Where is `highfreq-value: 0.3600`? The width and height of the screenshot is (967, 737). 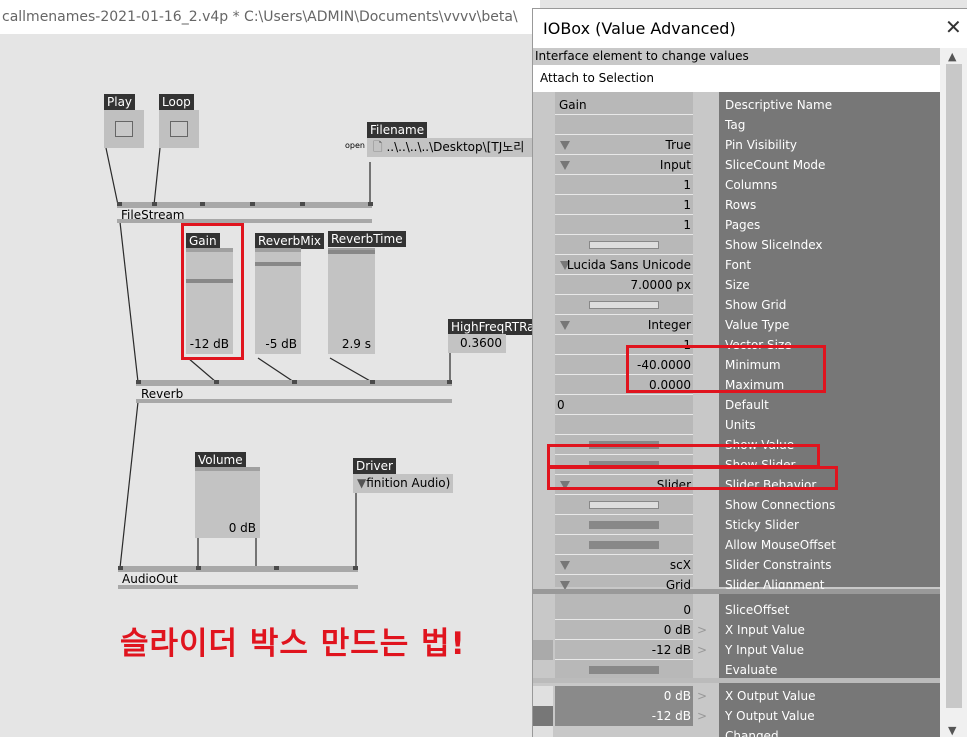 highfreq-value: 0.3600 is located at coordinates (477, 343).